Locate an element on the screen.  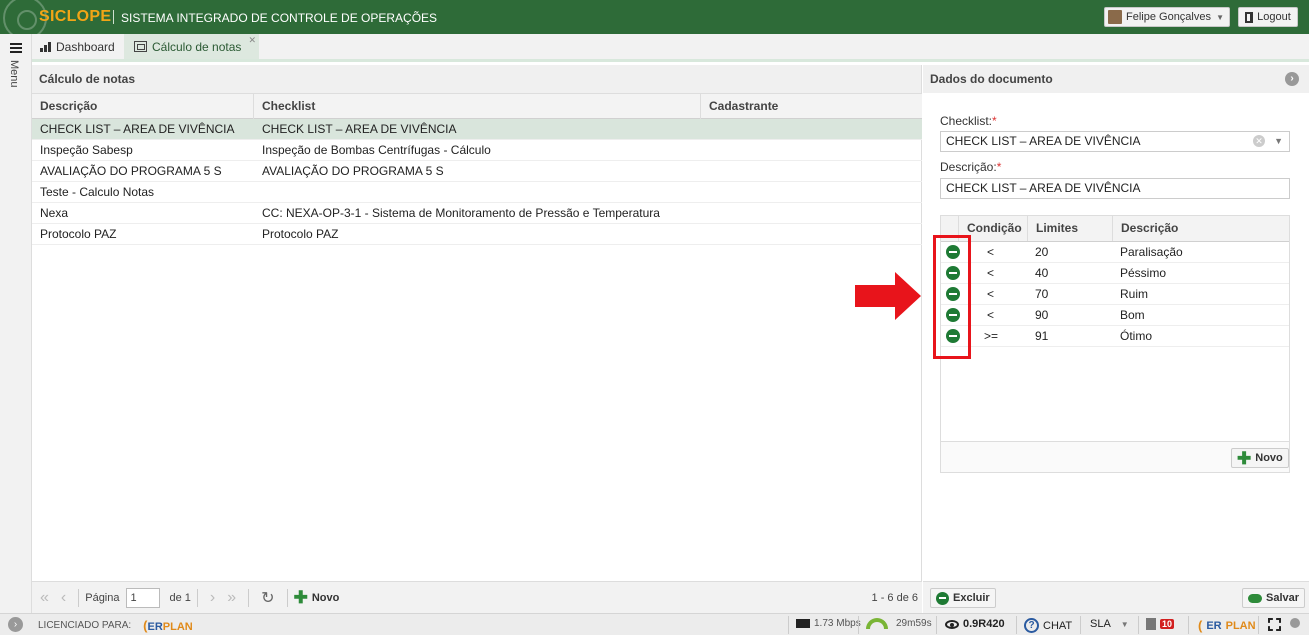
next-page-icon: › is located at coordinates (212, 598).